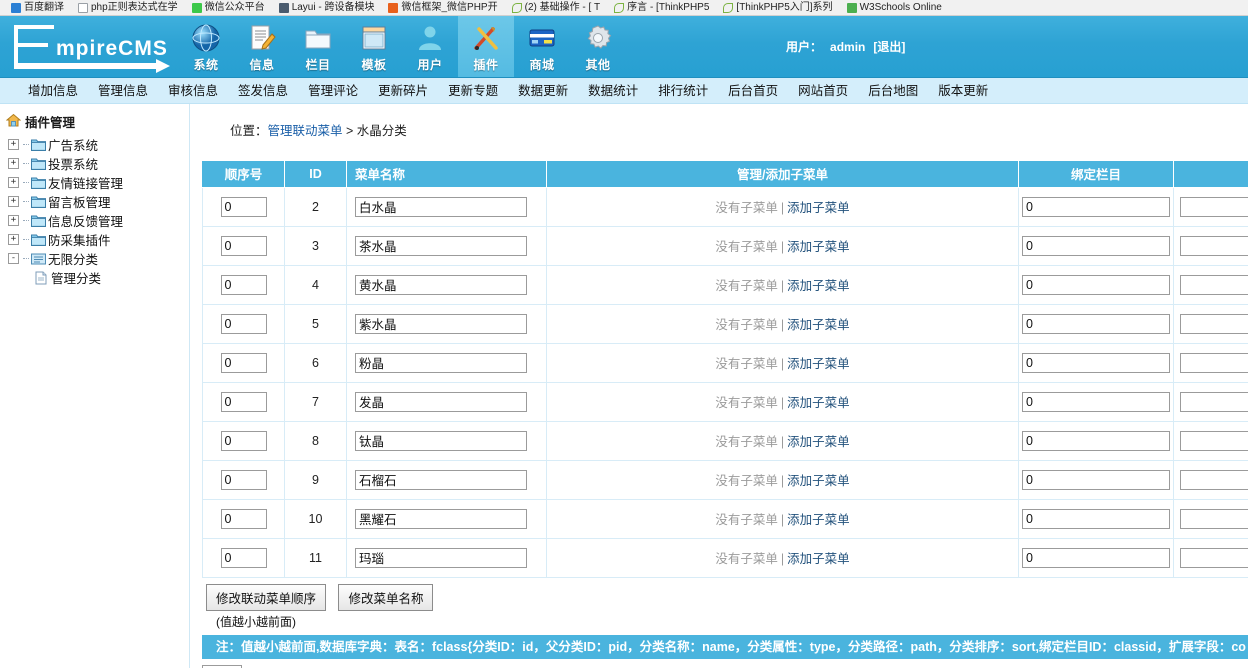 Image resolution: width=1248 pixels, height=668 pixels. What do you see at coordinates (123, 91) in the screenshot?
I see `subnav-item-1: 管理信息` at bounding box center [123, 91].